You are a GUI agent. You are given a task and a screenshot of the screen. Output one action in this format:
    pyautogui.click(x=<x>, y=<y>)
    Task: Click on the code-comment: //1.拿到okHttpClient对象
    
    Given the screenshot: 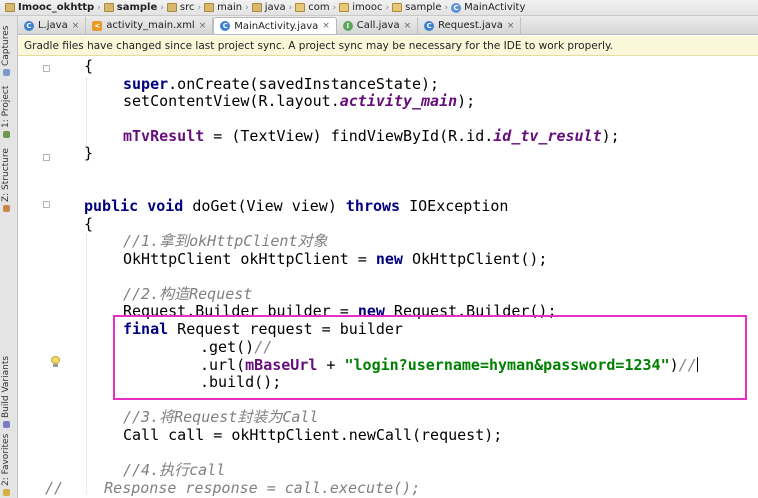 What is the action you would take?
    pyautogui.click(x=225, y=241)
    